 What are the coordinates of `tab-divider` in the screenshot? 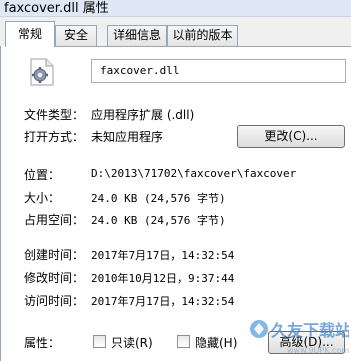 It's located at (203, 46).